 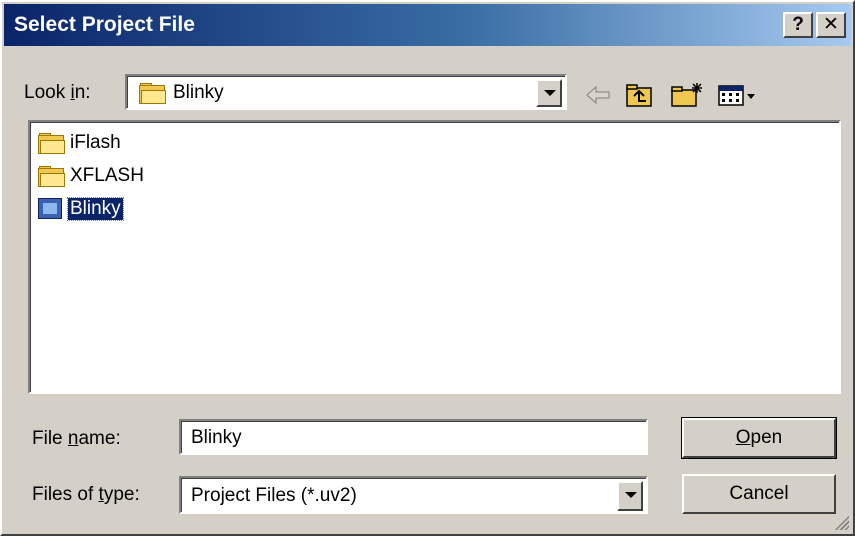 I want to click on look-in-combo: Blinky, so click(x=346, y=92).